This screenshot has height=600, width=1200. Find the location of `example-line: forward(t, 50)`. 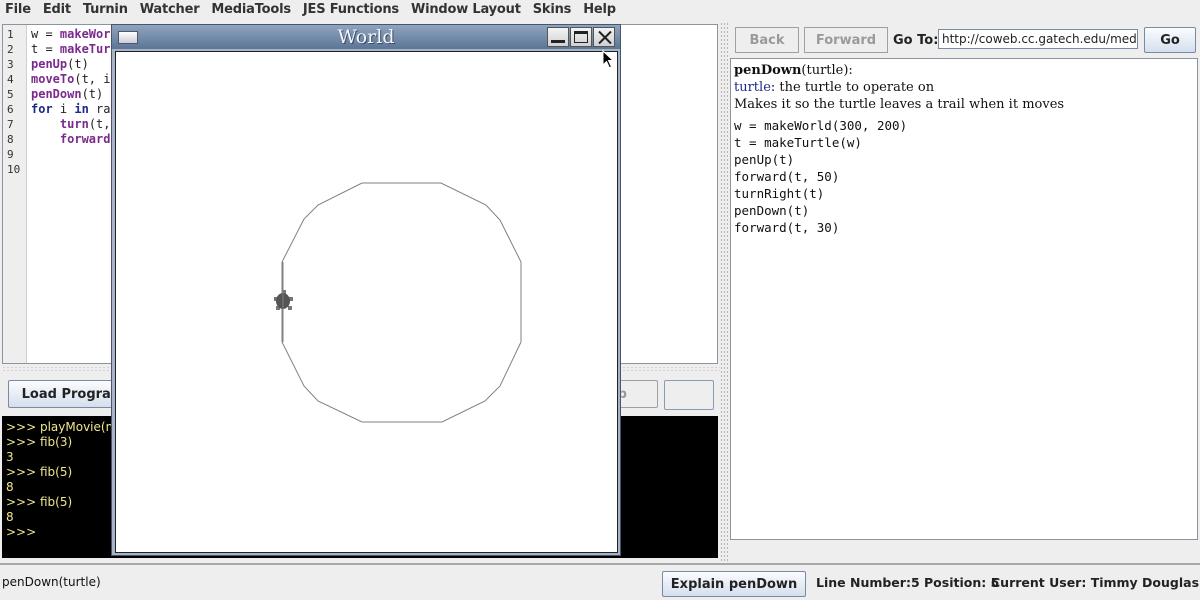

example-line: forward(t, 50) is located at coordinates (787, 176).